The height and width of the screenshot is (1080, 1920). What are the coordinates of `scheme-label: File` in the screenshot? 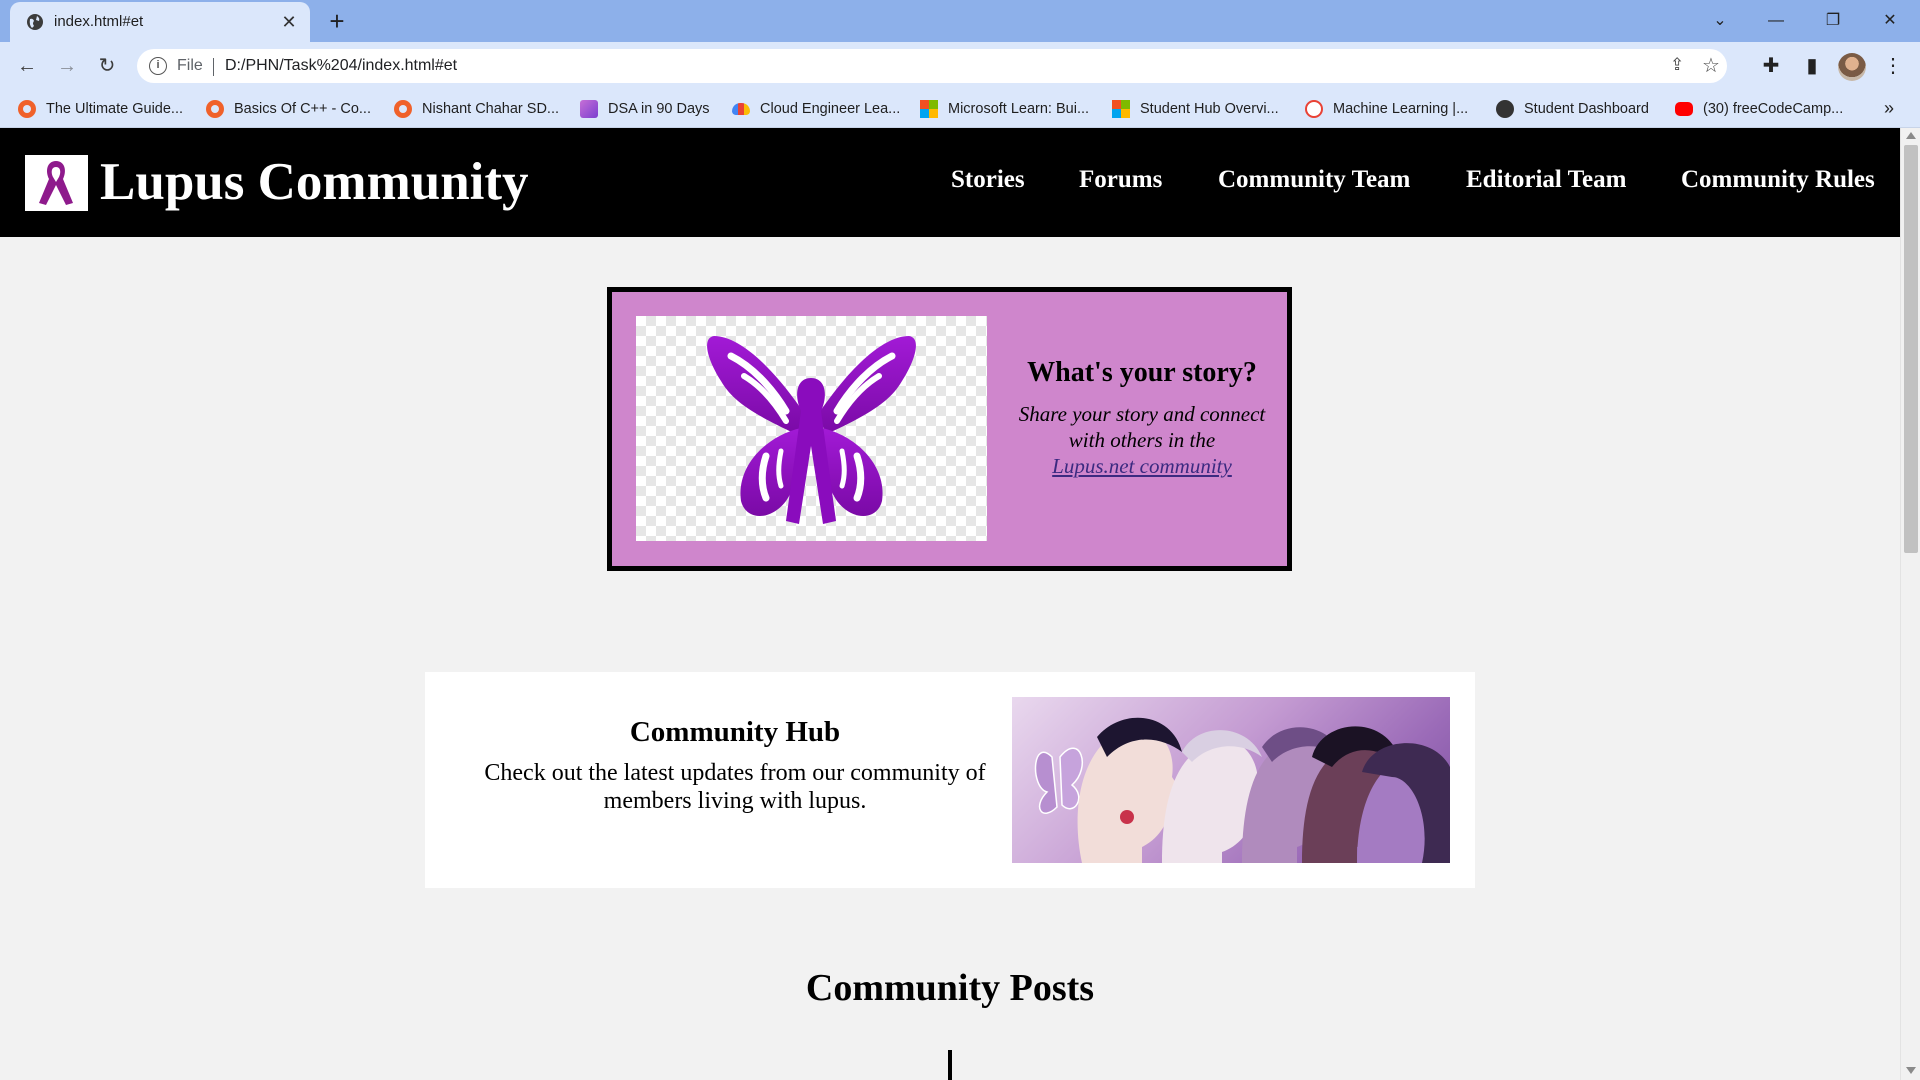 It's located at (190, 65).